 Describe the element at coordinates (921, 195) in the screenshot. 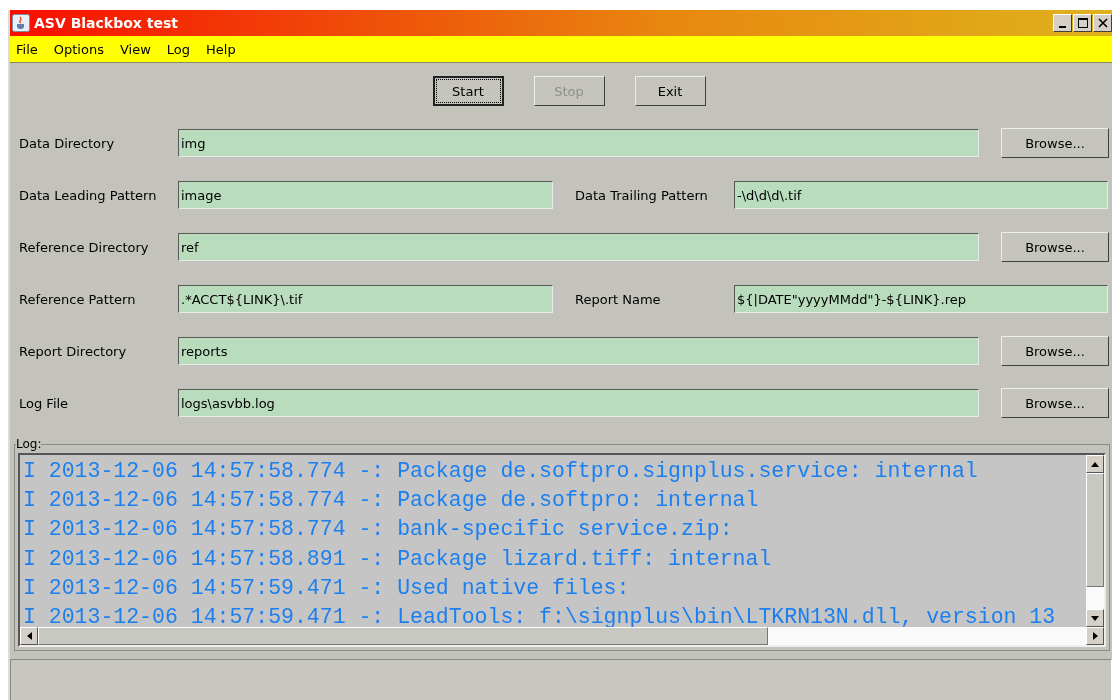

I see `text-field: -\d\d\d\.tif` at that location.